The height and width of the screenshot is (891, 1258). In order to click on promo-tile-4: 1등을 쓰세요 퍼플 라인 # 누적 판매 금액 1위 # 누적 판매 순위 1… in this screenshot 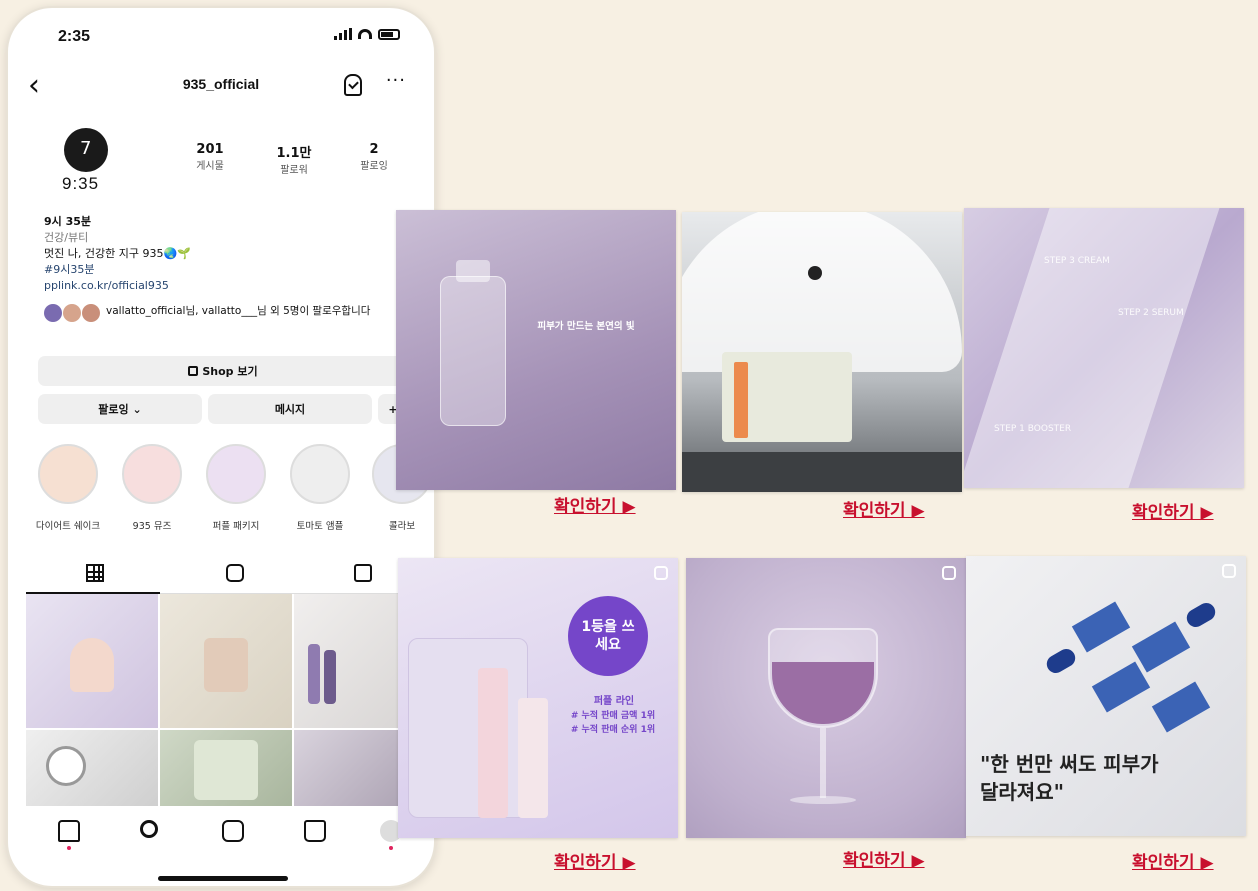, I will do `click(538, 698)`.